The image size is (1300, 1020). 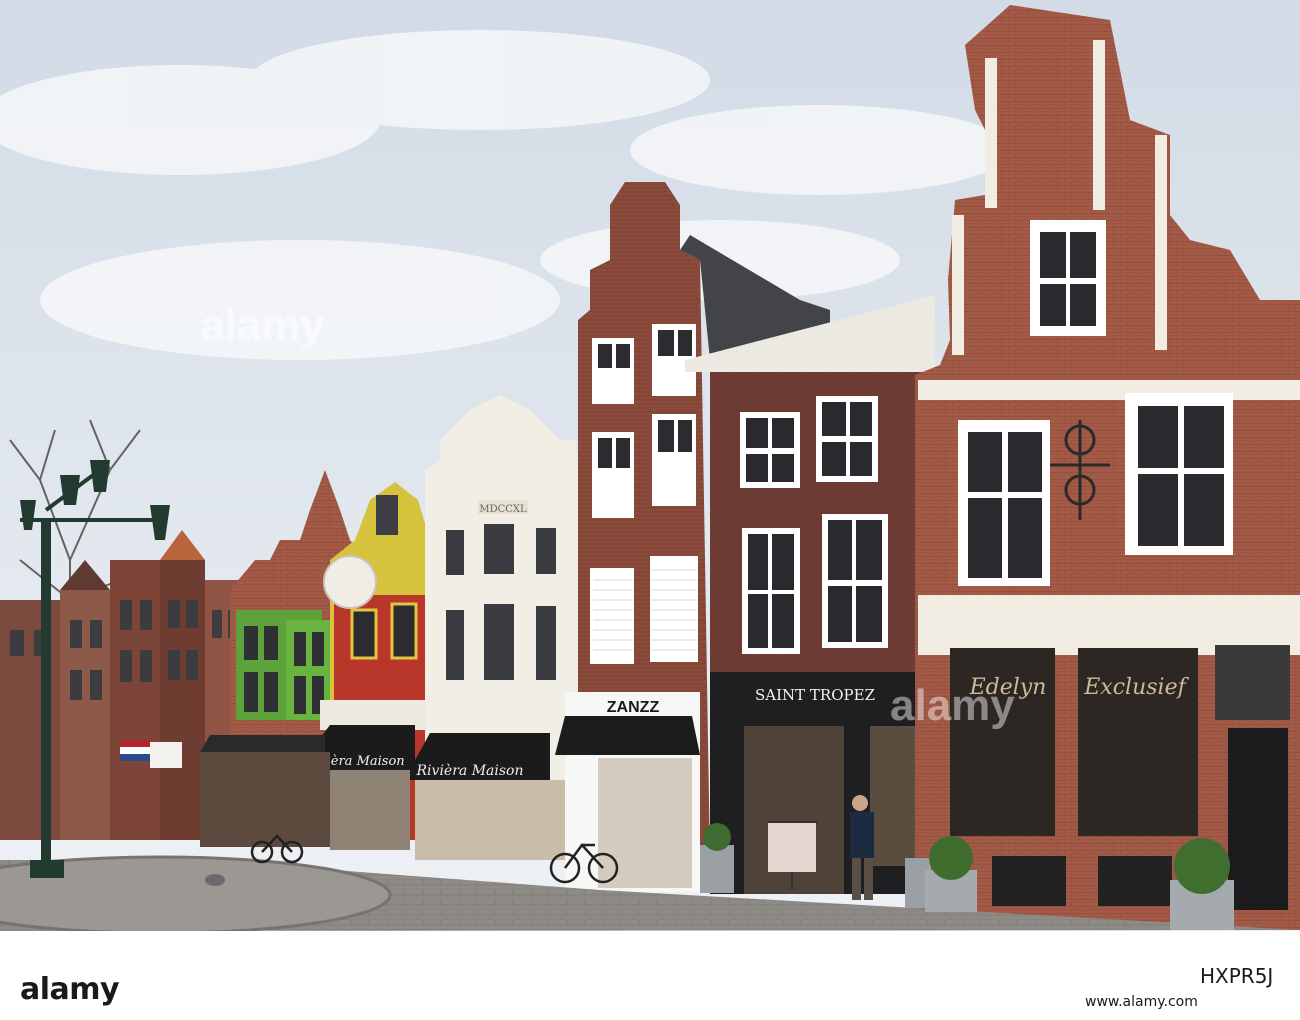 What do you see at coordinates (470, 771) in the screenshot?
I see `riviera-maison-awning-2: Rivièra Maison` at bounding box center [470, 771].